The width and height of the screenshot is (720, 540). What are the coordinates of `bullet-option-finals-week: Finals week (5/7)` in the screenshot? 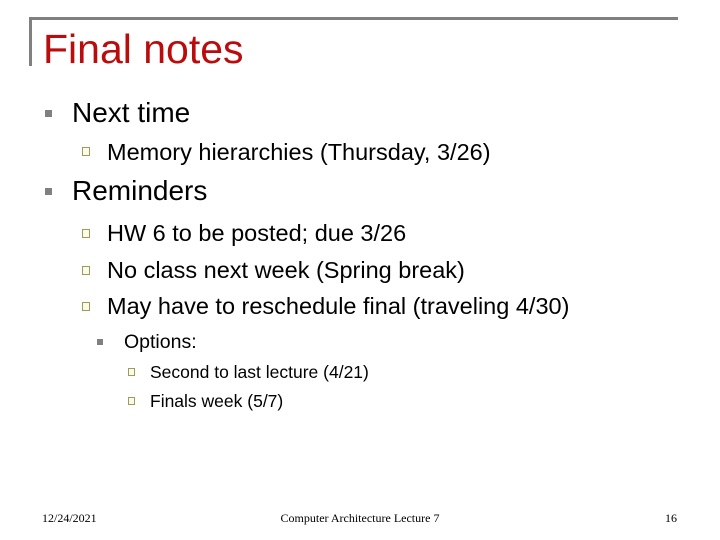 It's located at (217, 401).